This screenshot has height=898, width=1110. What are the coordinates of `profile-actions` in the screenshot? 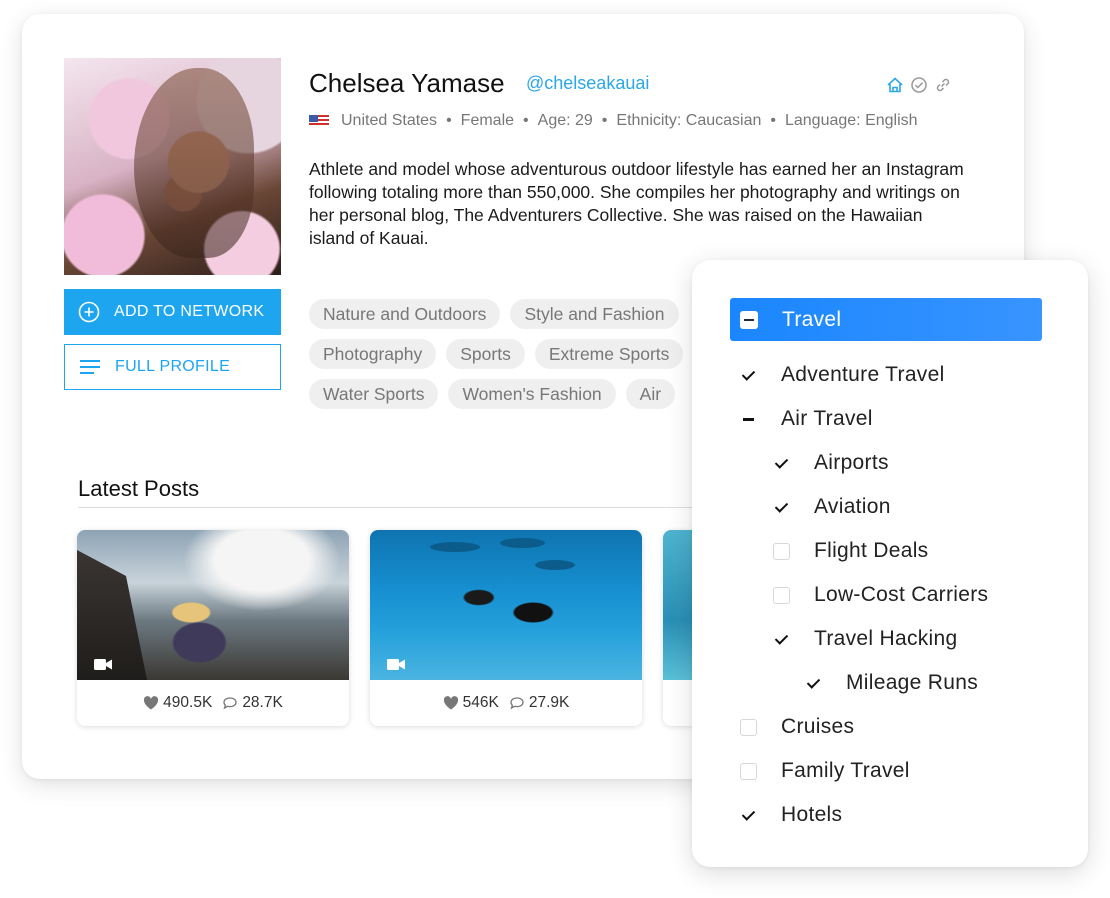 It's located at (919, 85).